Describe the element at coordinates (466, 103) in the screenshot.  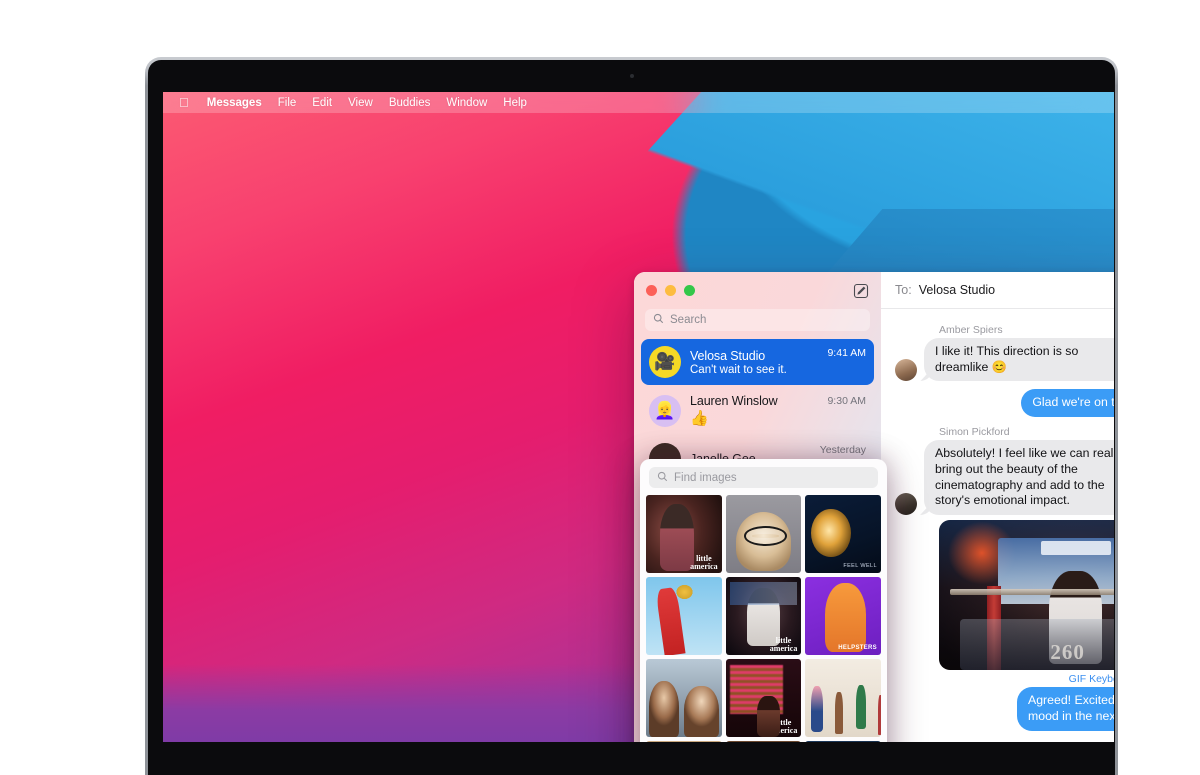
I see `menu-item-window: Window` at that location.